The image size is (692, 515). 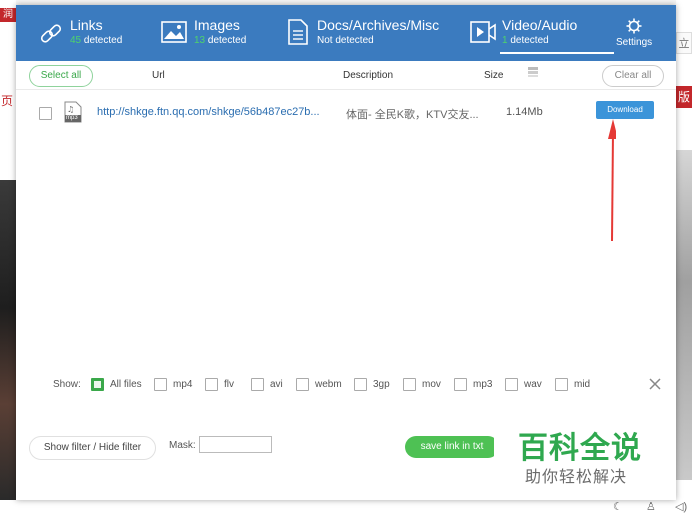 I want to click on file-type-label: mp3, so click(x=72, y=118).